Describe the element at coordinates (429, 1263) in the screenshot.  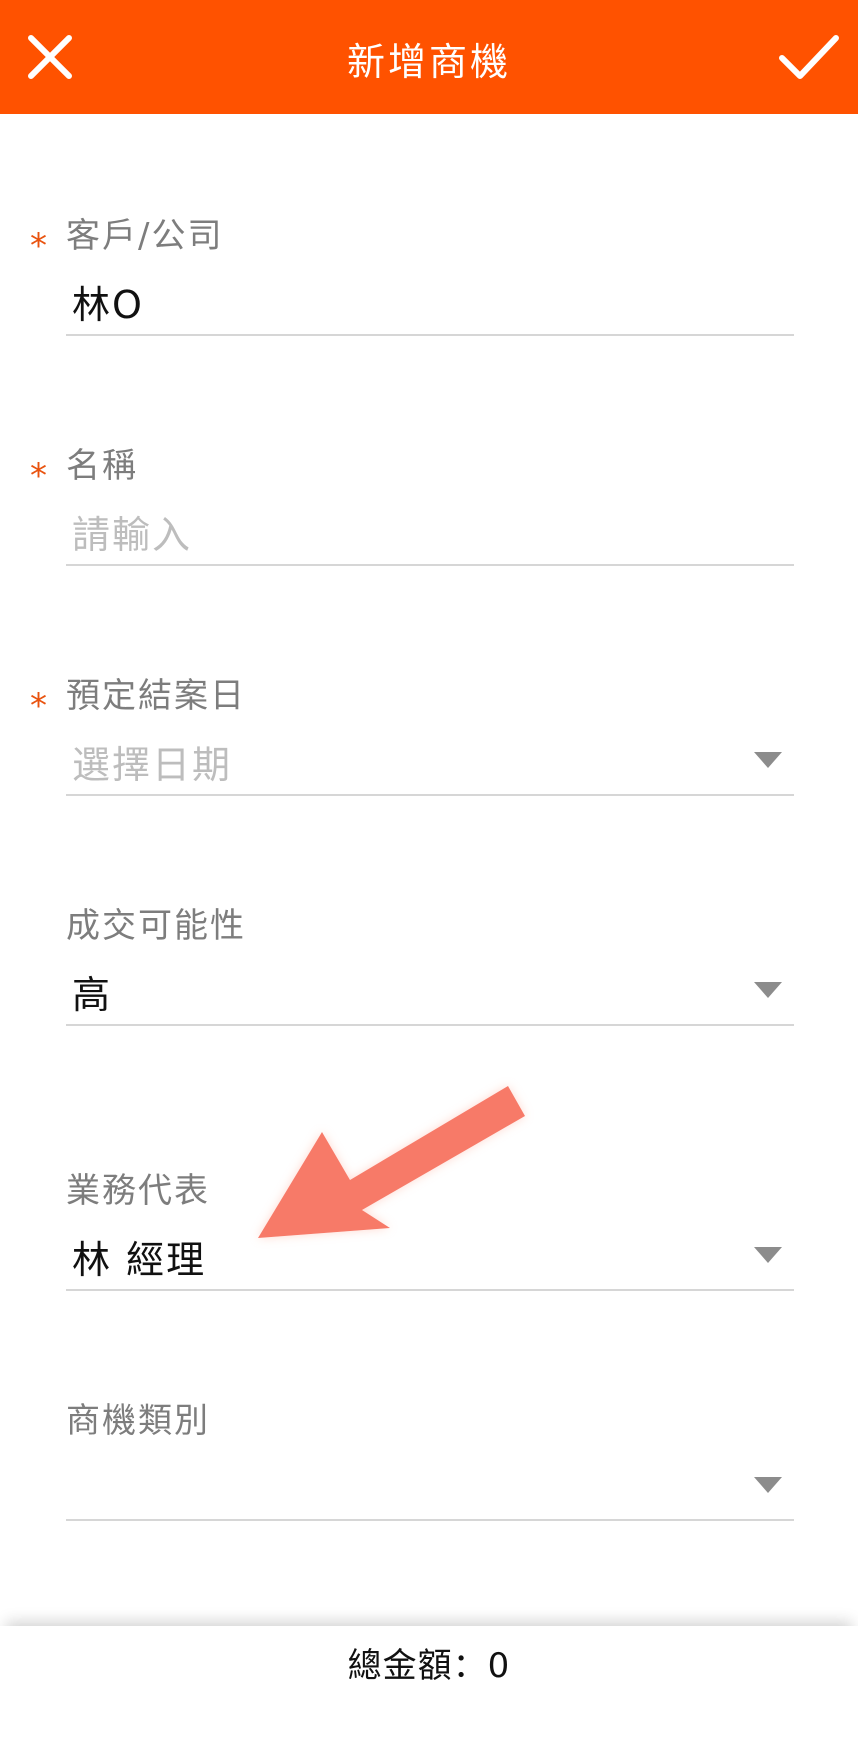
I see `sales-rep-field: 業務代表 林 經理` at that location.